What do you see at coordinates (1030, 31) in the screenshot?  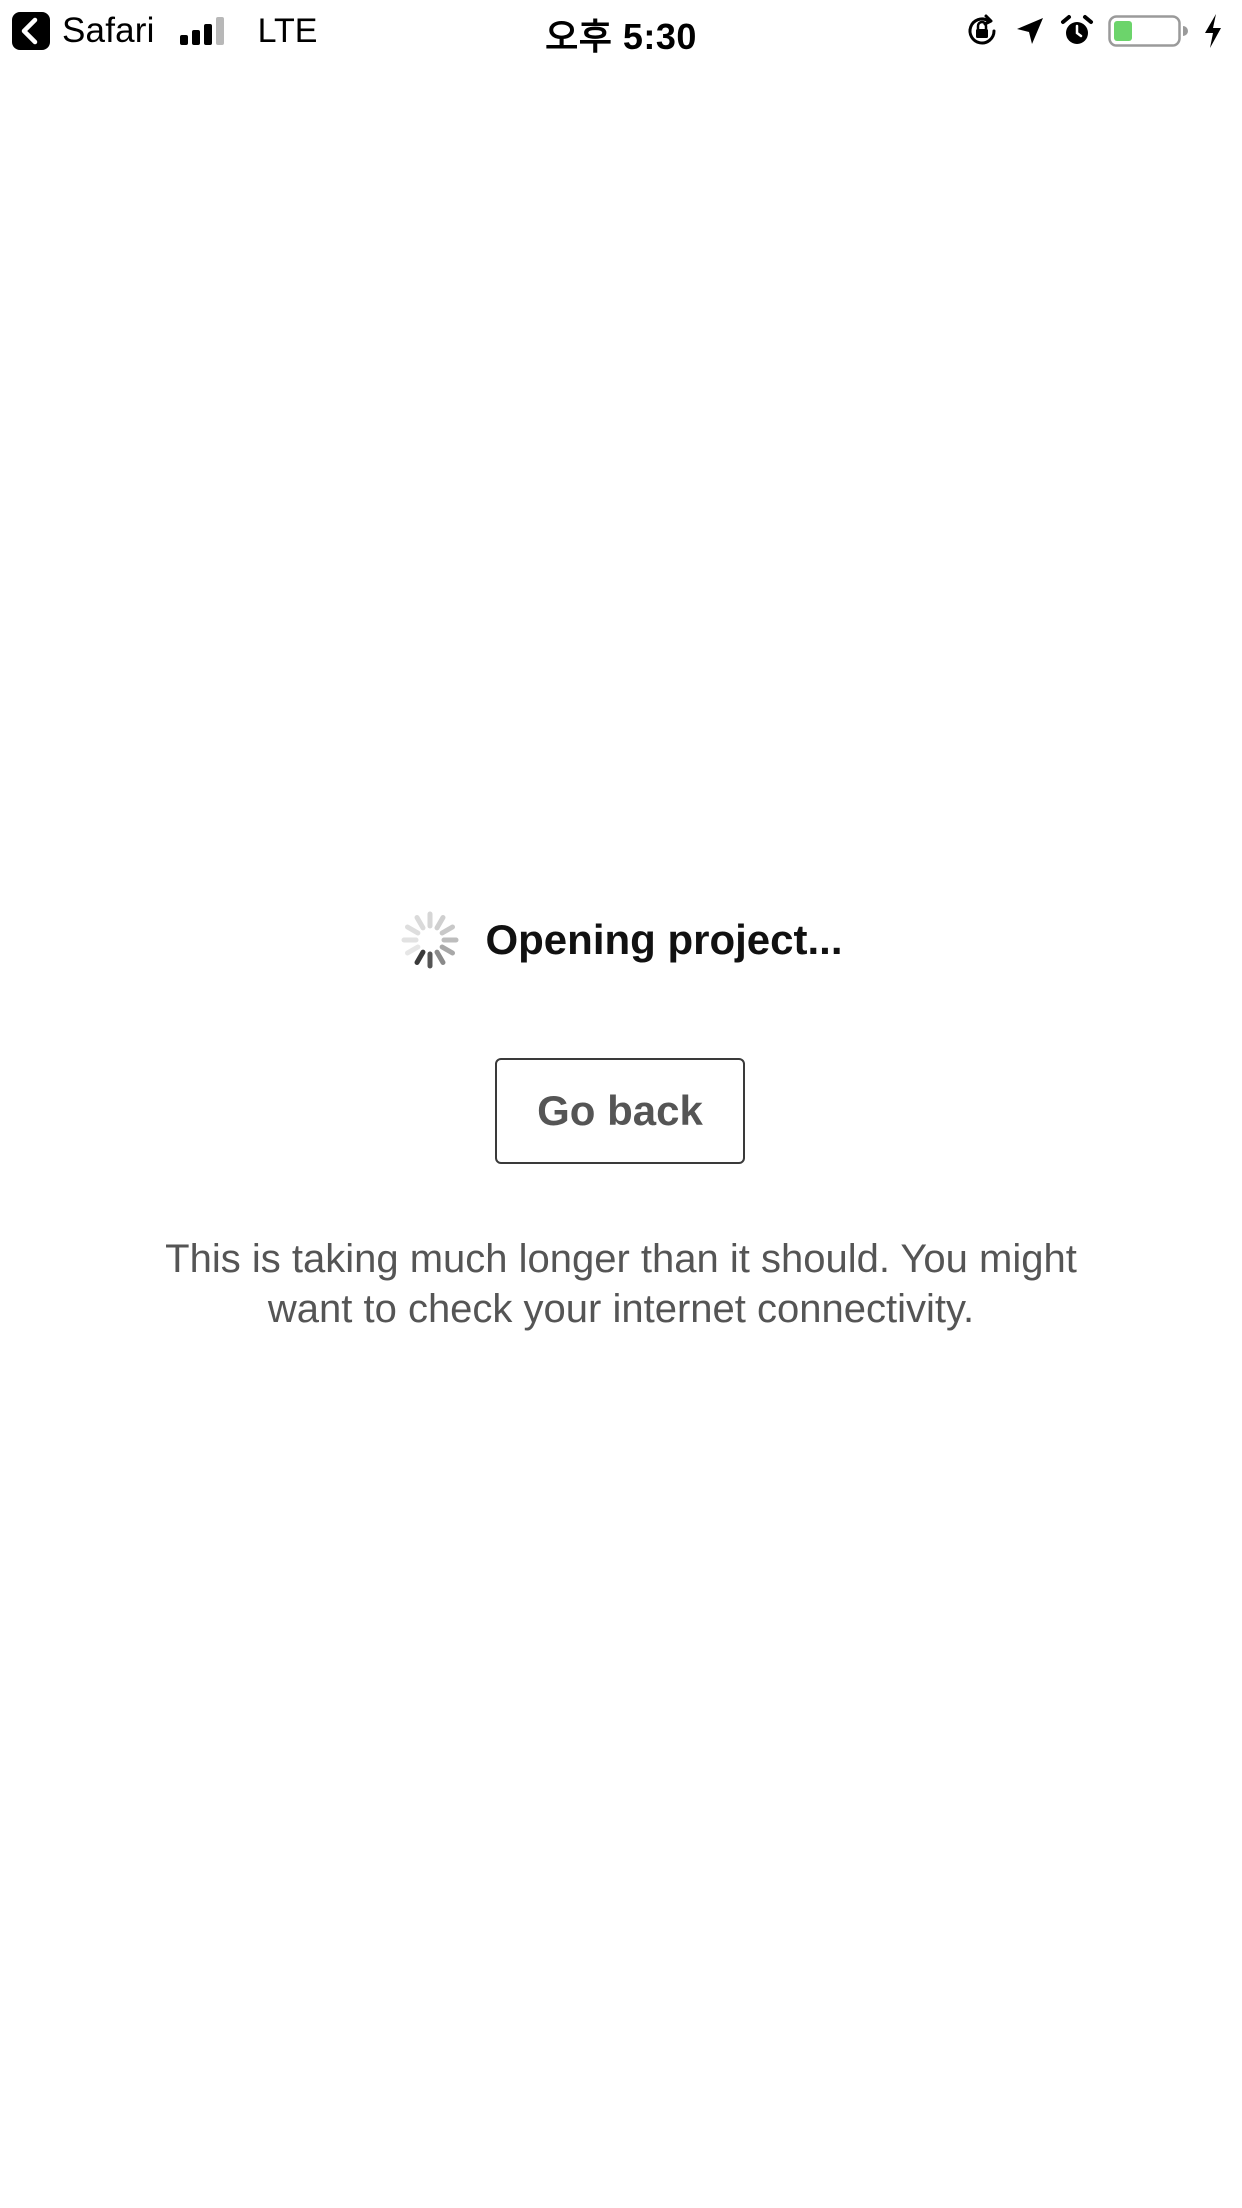 I see `location-arrow-icon` at bounding box center [1030, 31].